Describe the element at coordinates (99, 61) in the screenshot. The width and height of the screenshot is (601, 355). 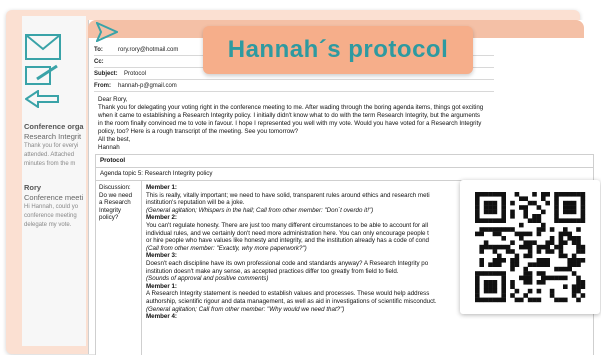
I see `cc-label: Cc:` at that location.